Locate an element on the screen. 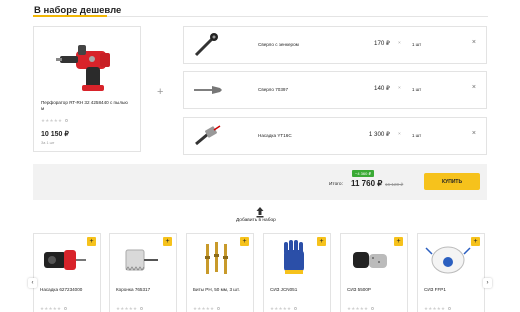  product-card: + Насадка 627234000 ★★★★★ 0 is located at coordinates (67, 272).